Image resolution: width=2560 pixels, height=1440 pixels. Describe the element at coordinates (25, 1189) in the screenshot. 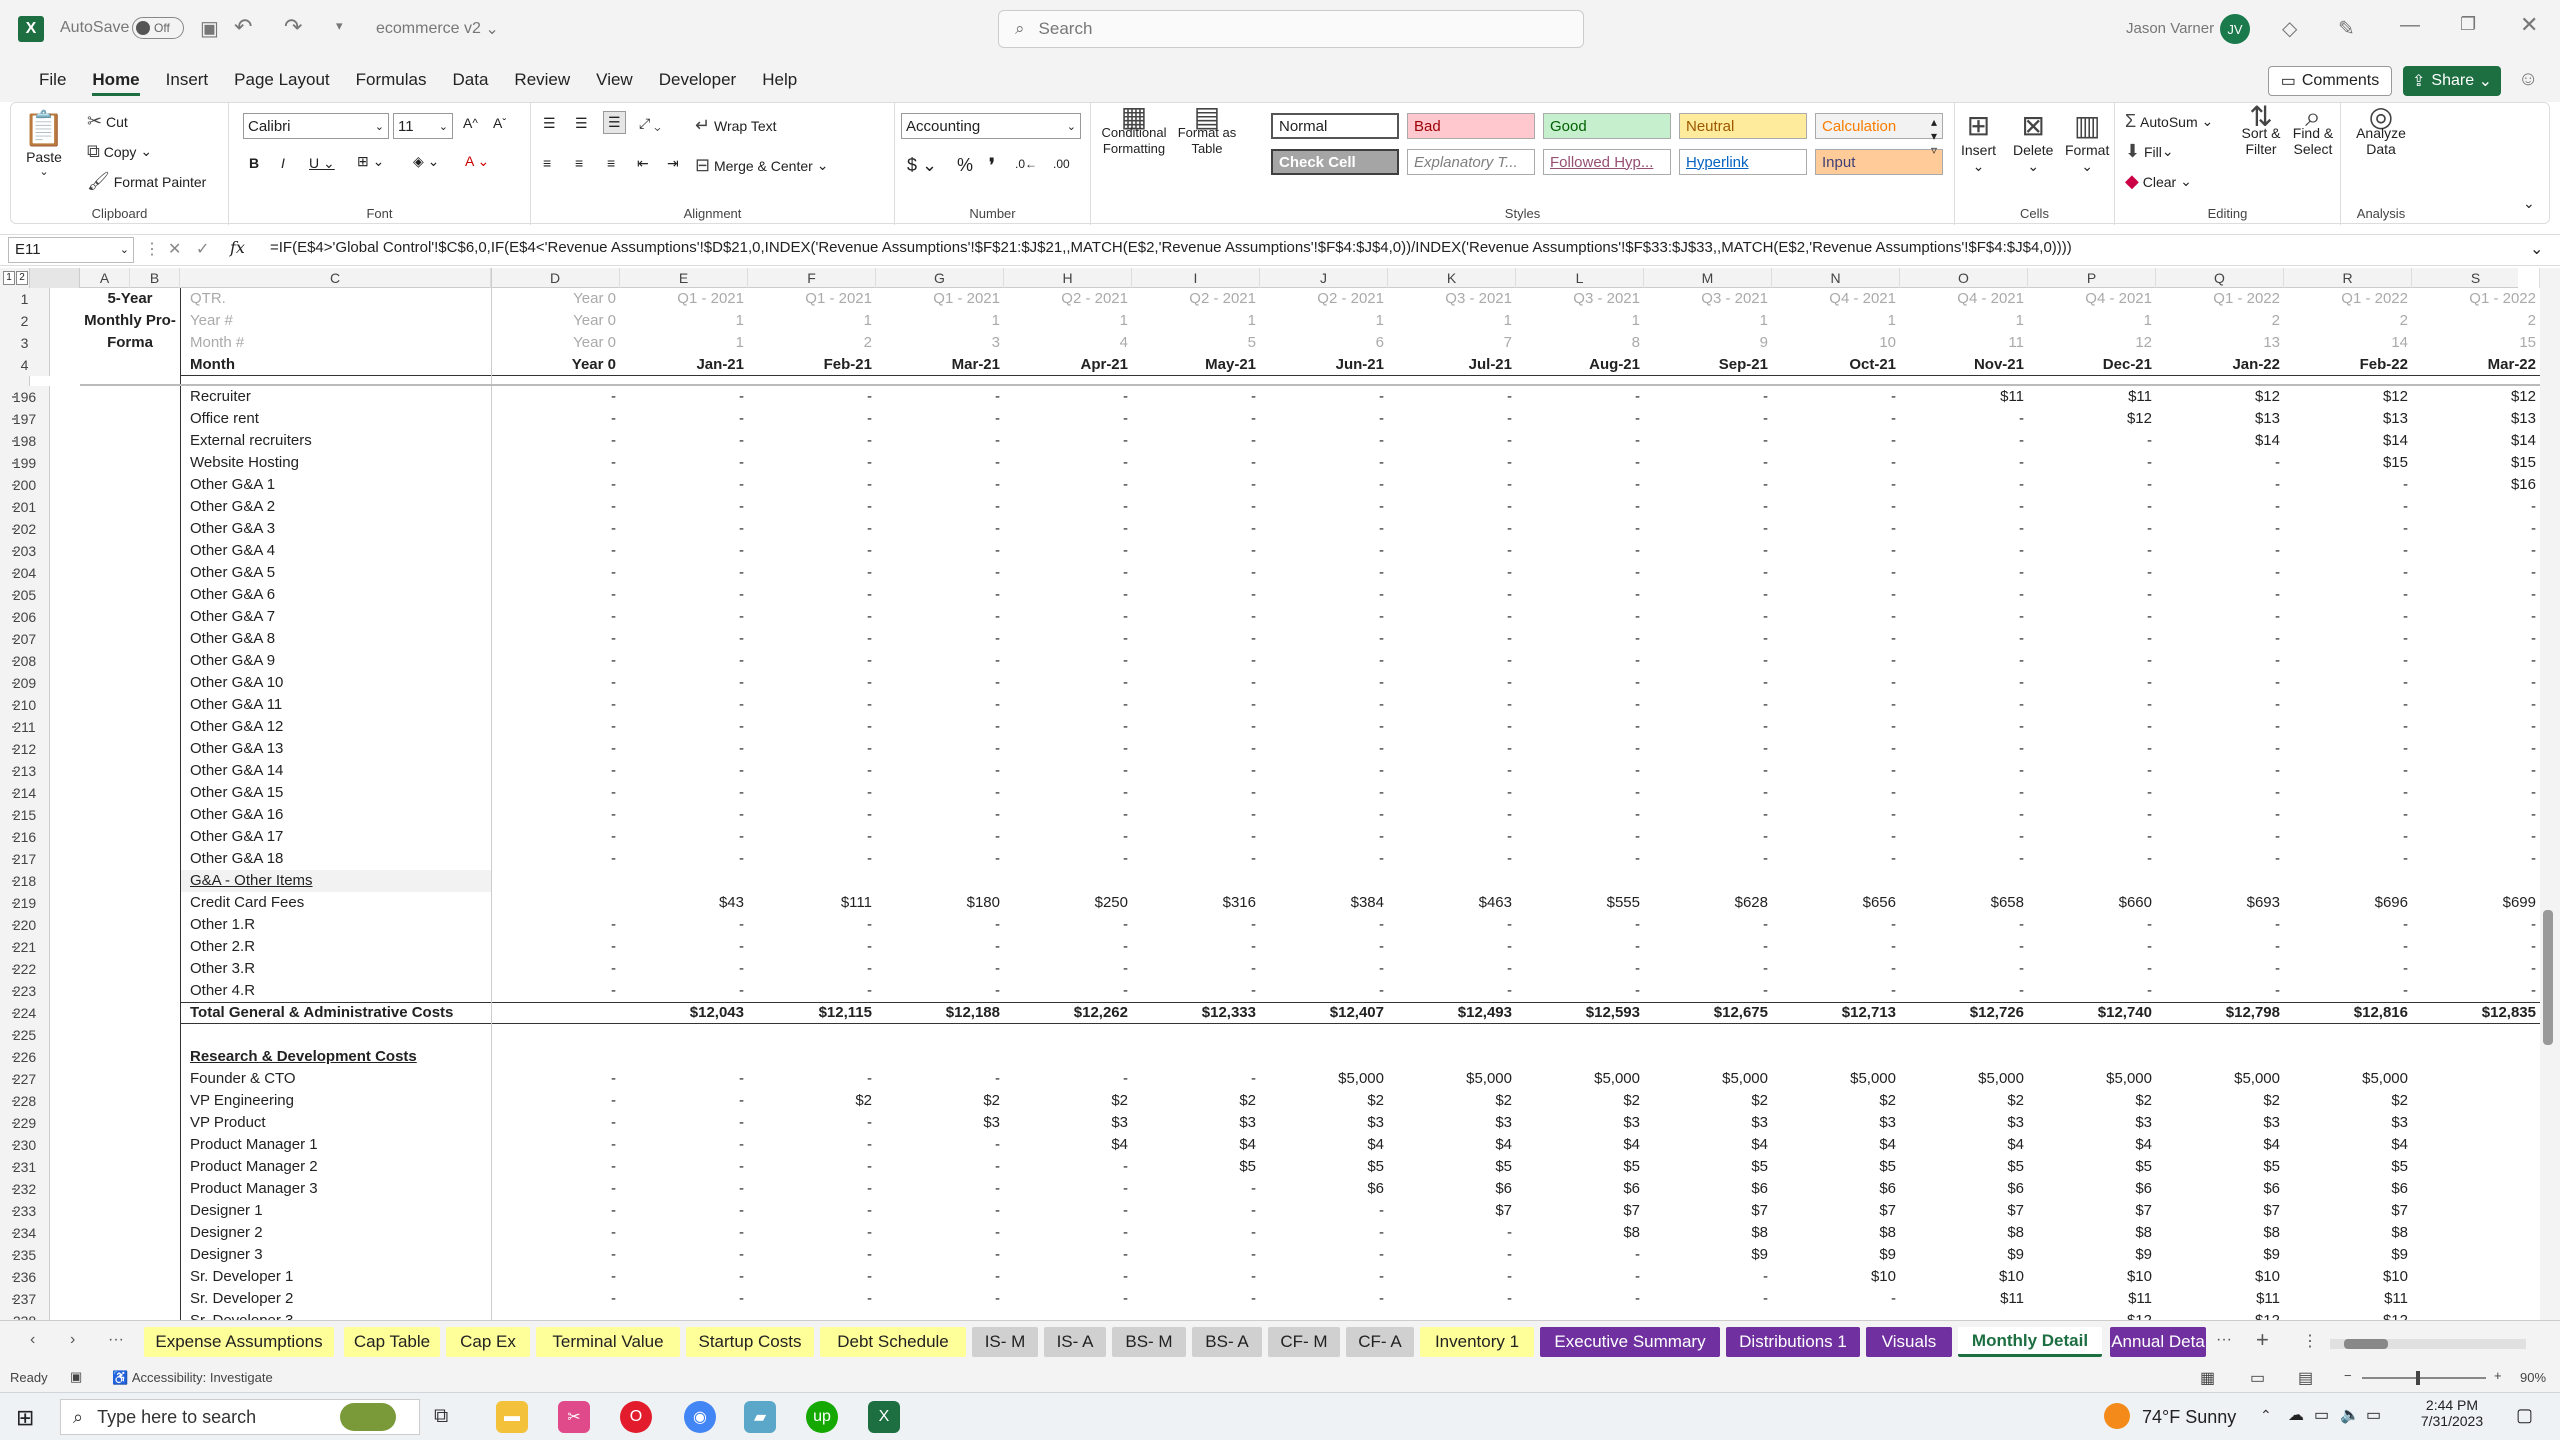

I see `row-header: 232` at that location.